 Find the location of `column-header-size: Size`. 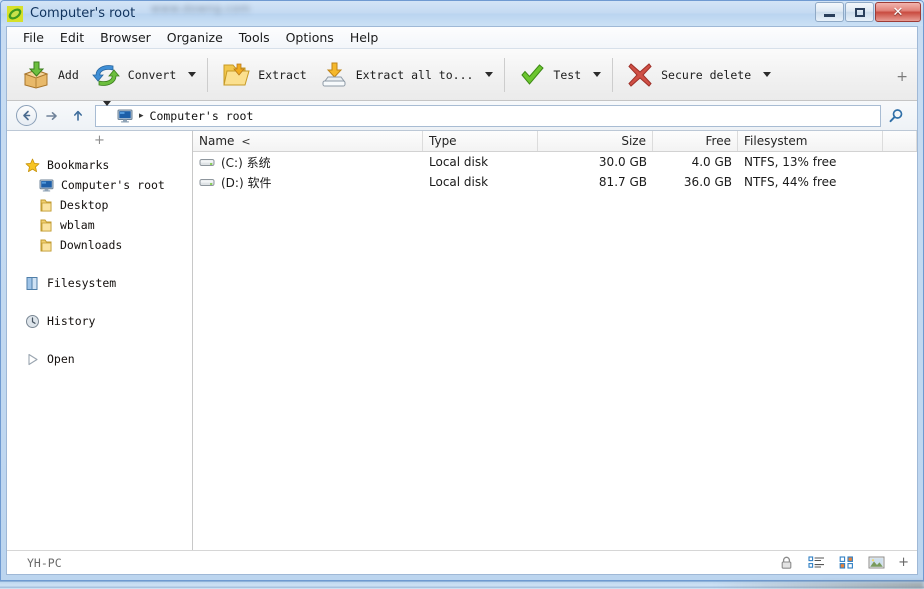

column-header-size: Size is located at coordinates (595, 141).